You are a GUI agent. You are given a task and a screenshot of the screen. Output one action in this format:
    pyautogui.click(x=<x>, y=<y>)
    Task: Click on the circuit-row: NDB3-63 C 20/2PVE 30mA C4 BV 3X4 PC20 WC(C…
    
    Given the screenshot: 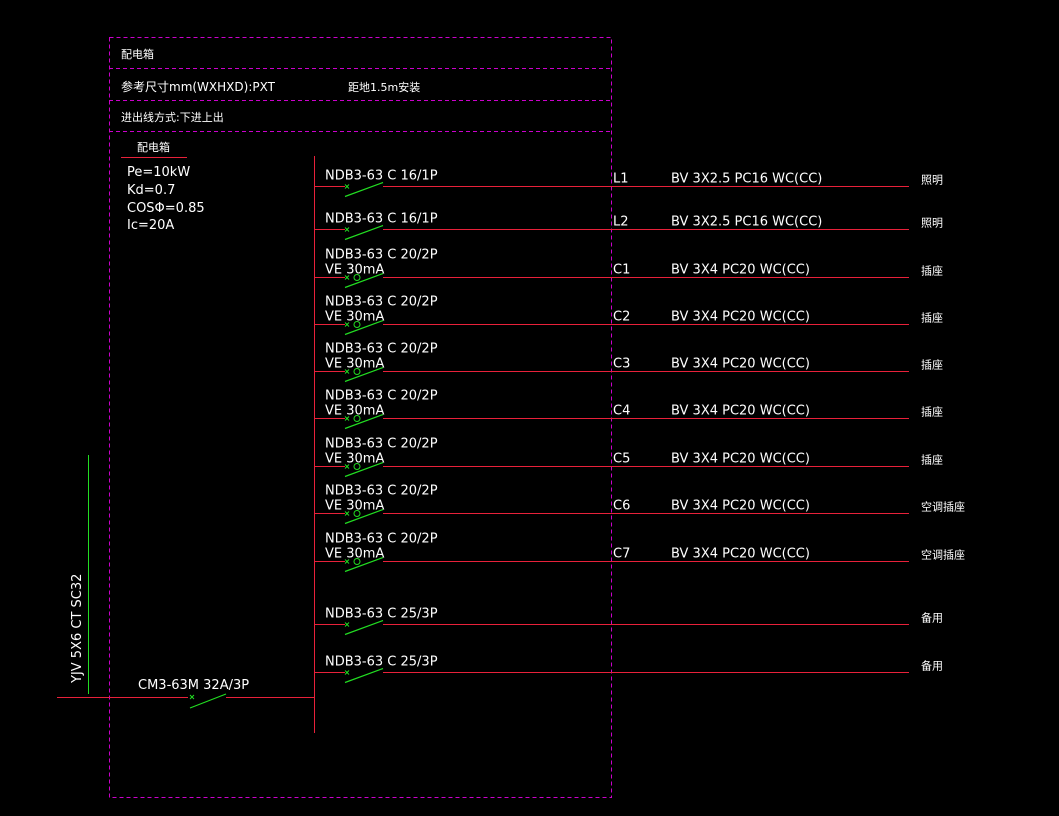 What is the action you would take?
    pyautogui.click(x=628, y=409)
    